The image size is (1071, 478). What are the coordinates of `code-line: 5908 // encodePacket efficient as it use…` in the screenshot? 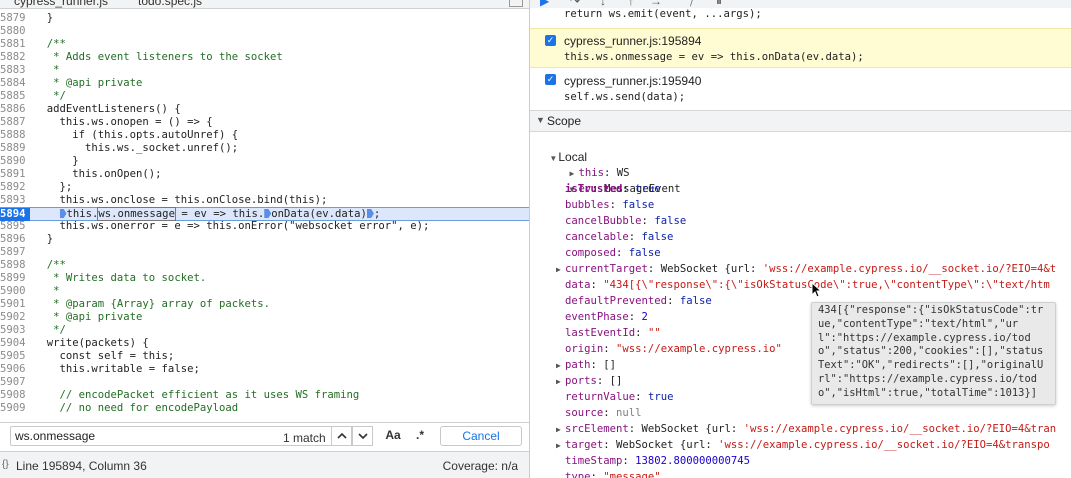 It's located at (264, 395).